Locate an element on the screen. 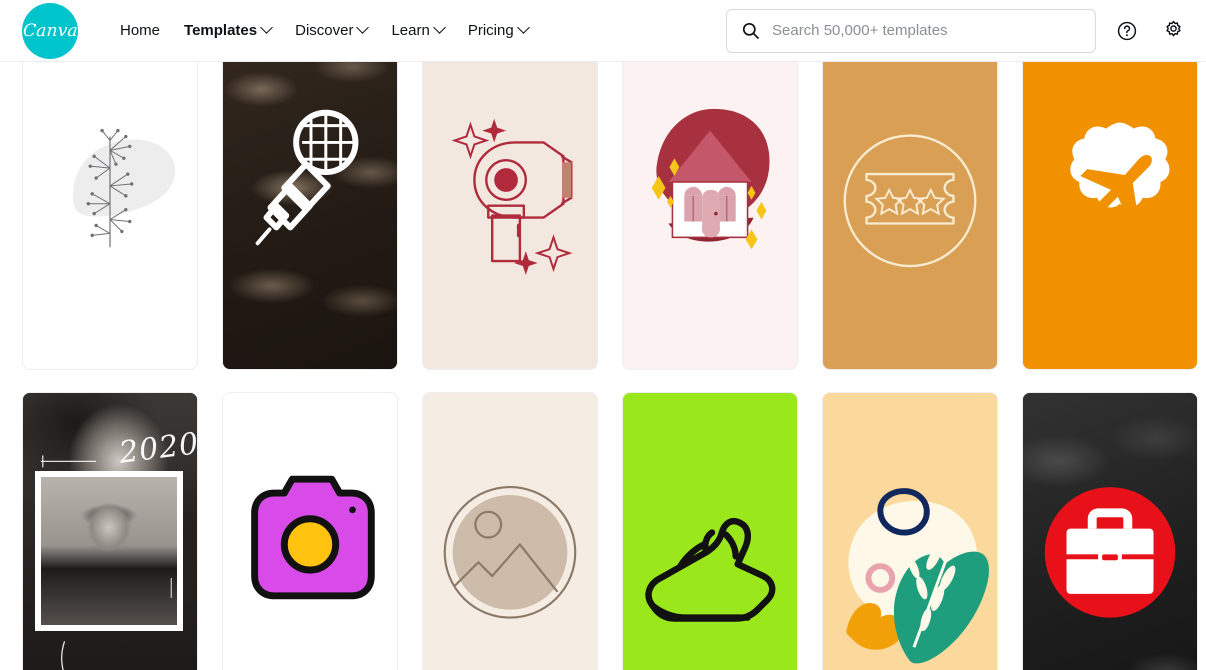  nav-item-learn: Learn is located at coordinates (417, 30).